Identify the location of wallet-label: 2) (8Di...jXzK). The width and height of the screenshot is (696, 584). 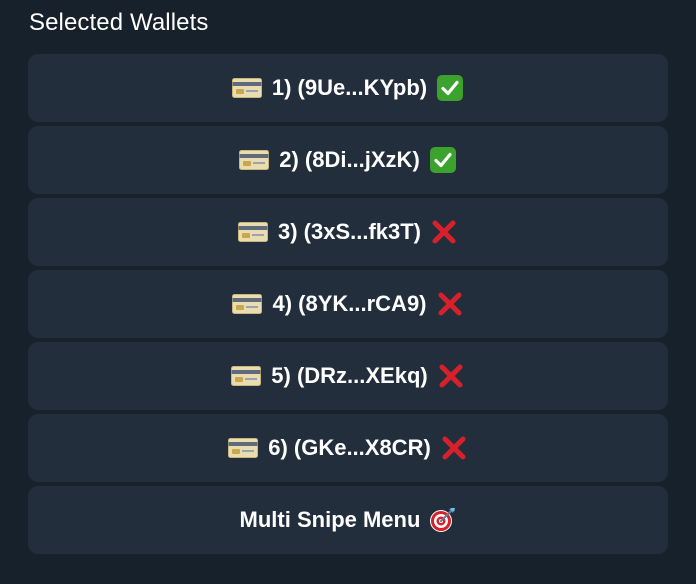
(349, 159).